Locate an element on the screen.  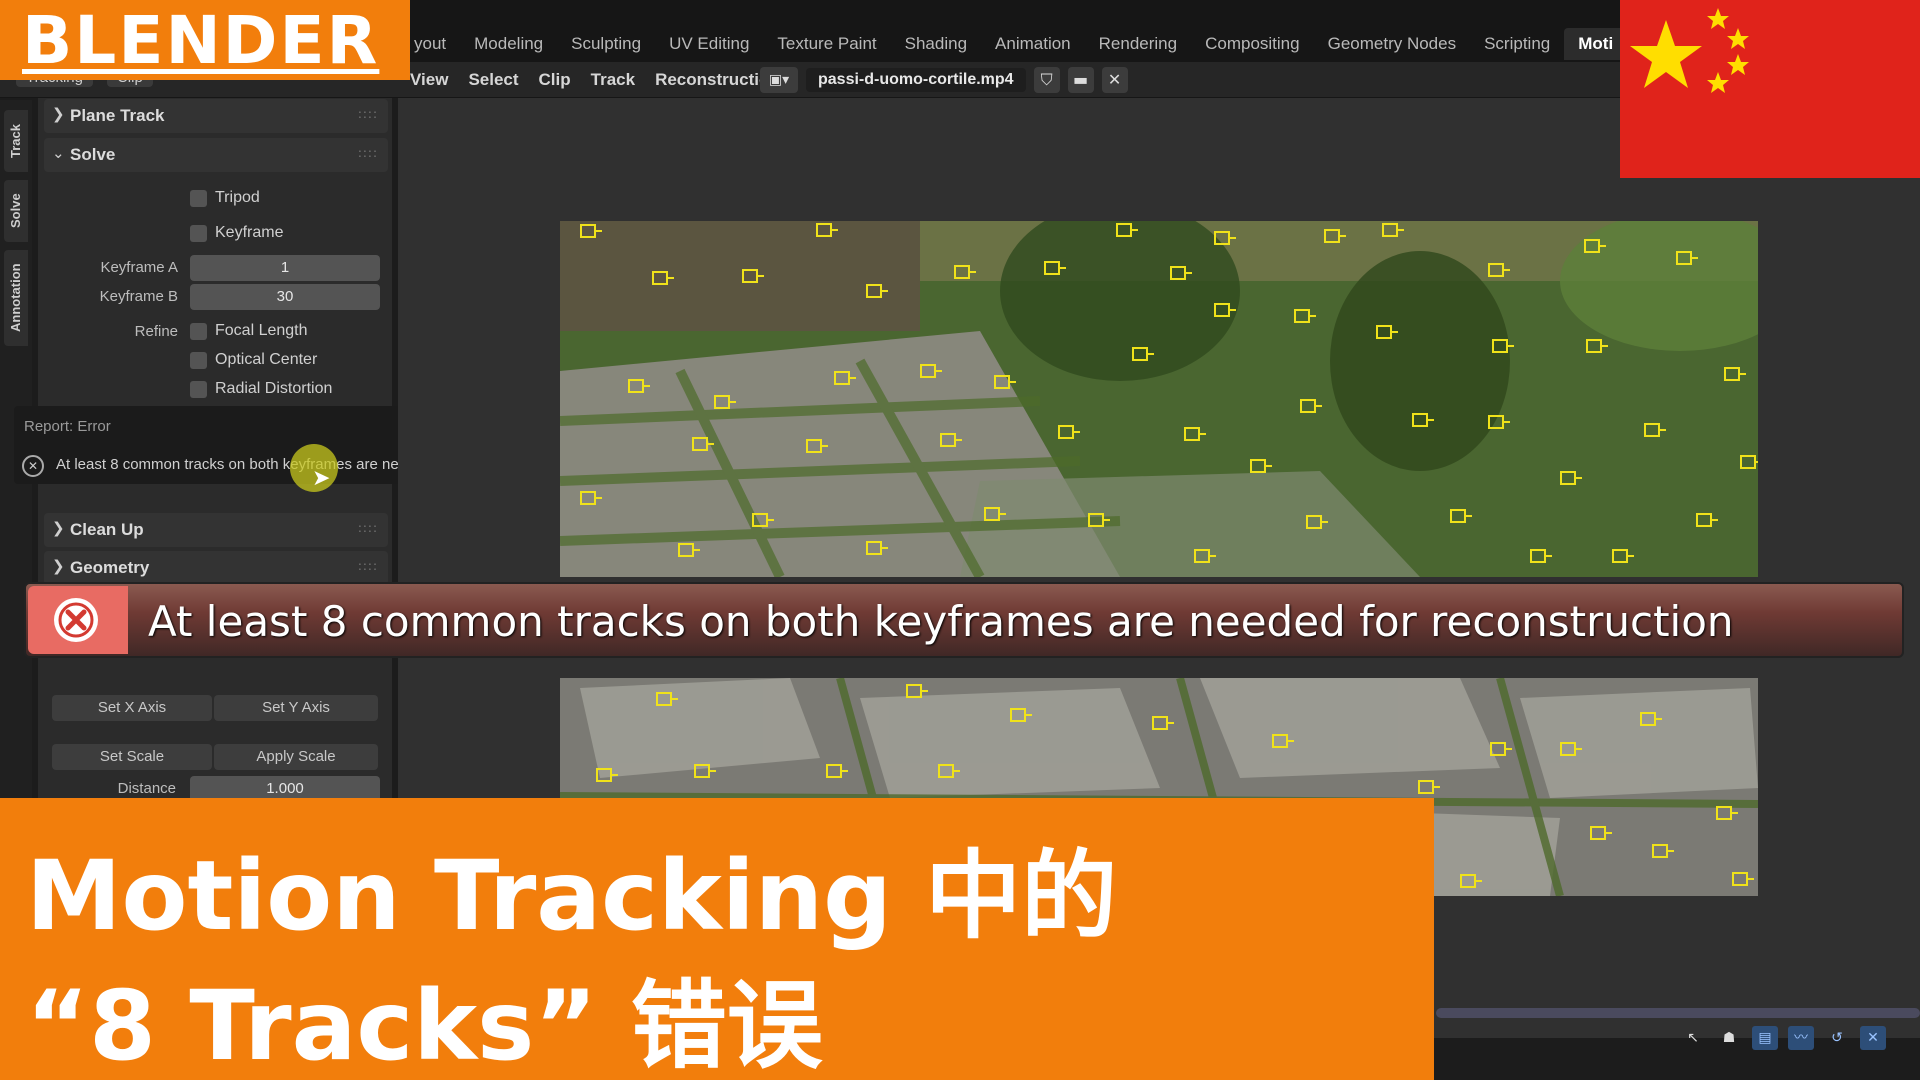
transform-icon: ✕ is located at coordinates (1873, 1038).